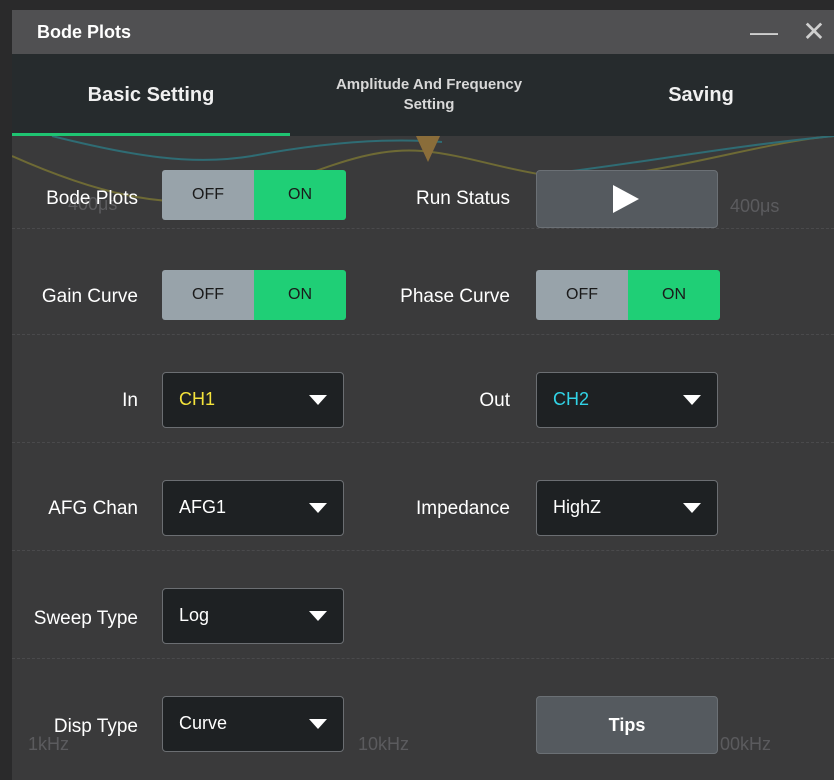 This screenshot has width=834, height=780. What do you see at coordinates (674, 295) in the screenshot?
I see `phase-curve-on-option: ON` at bounding box center [674, 295].